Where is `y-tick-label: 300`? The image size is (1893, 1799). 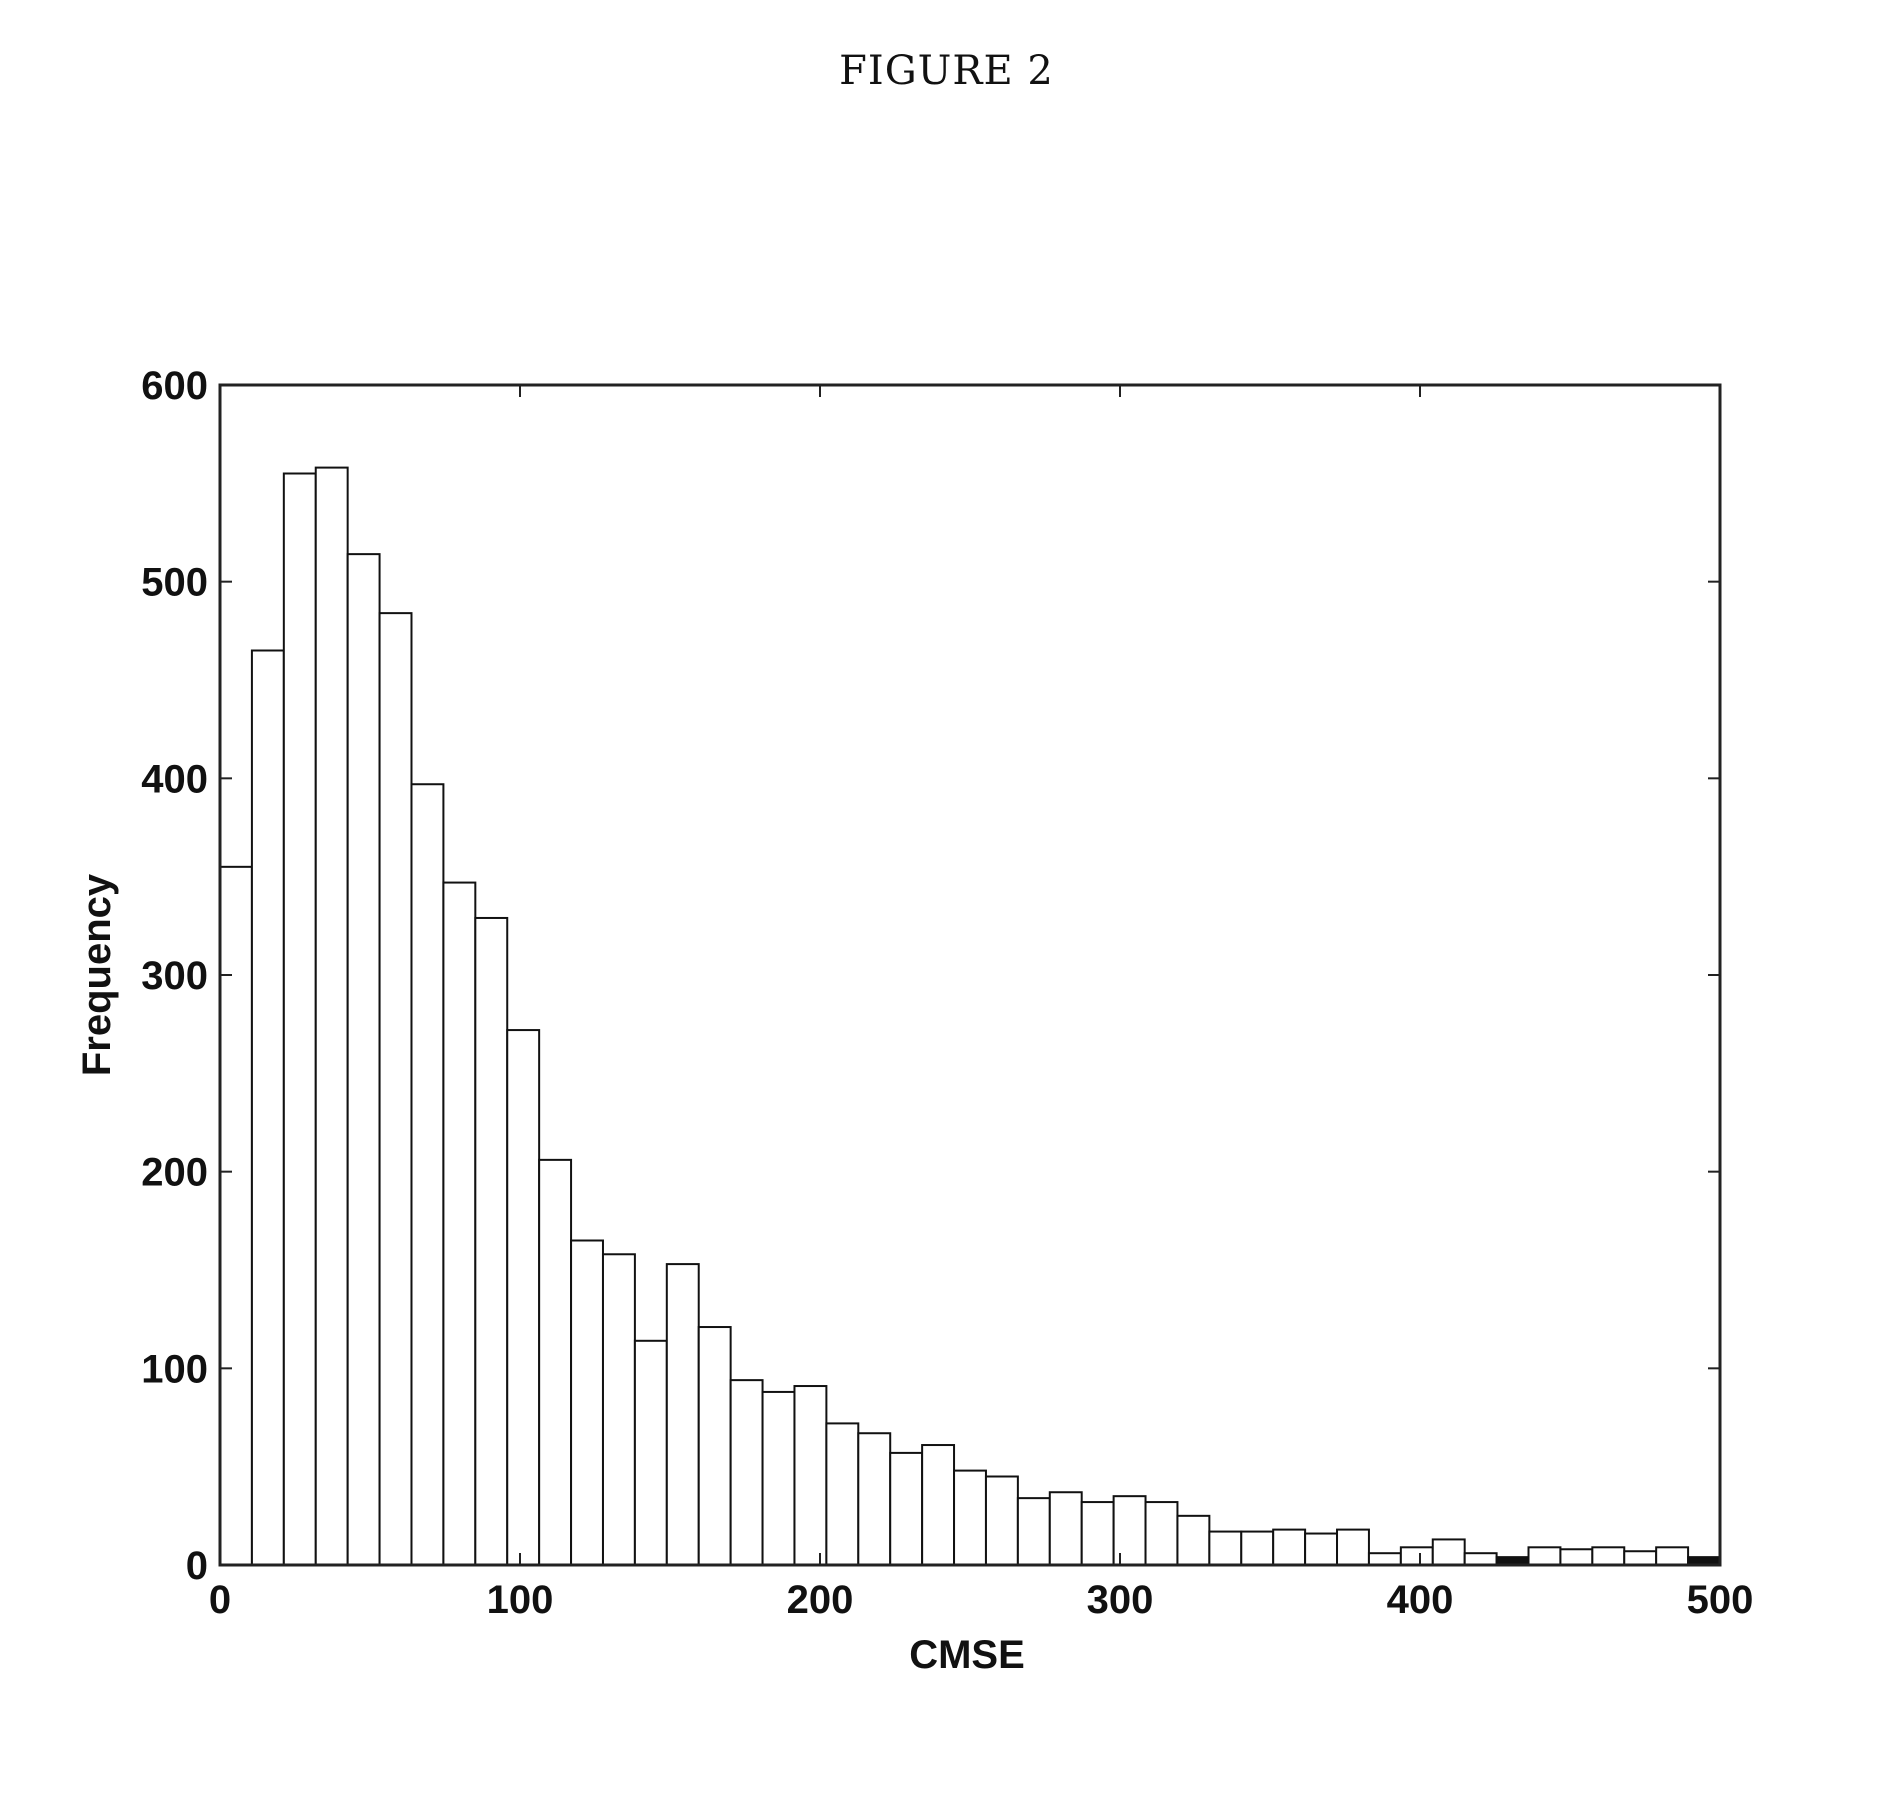
y-tick-label: 300 is located at coordinates (174, 976).